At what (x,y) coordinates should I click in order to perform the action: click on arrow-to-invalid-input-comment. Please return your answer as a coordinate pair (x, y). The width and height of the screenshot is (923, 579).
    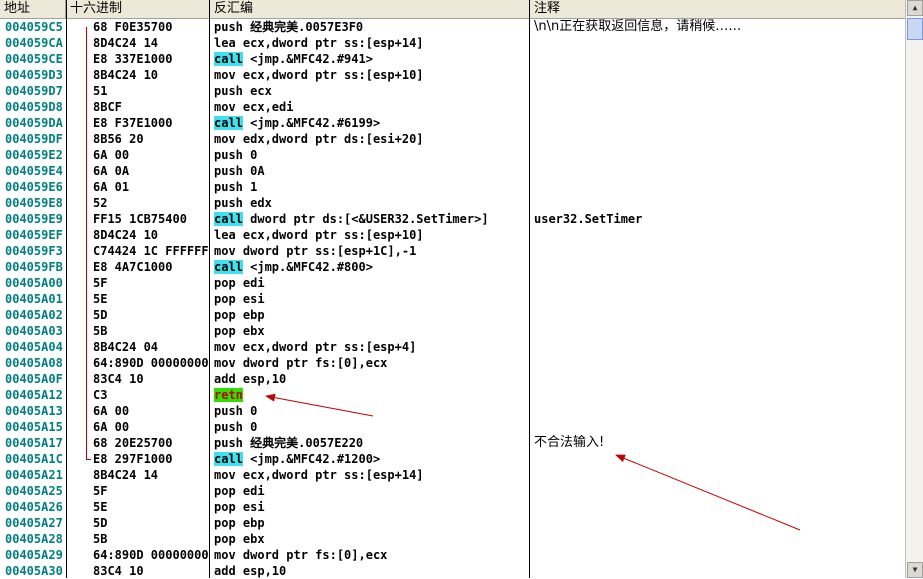
    Looking at the image, I should click on (708, 492).